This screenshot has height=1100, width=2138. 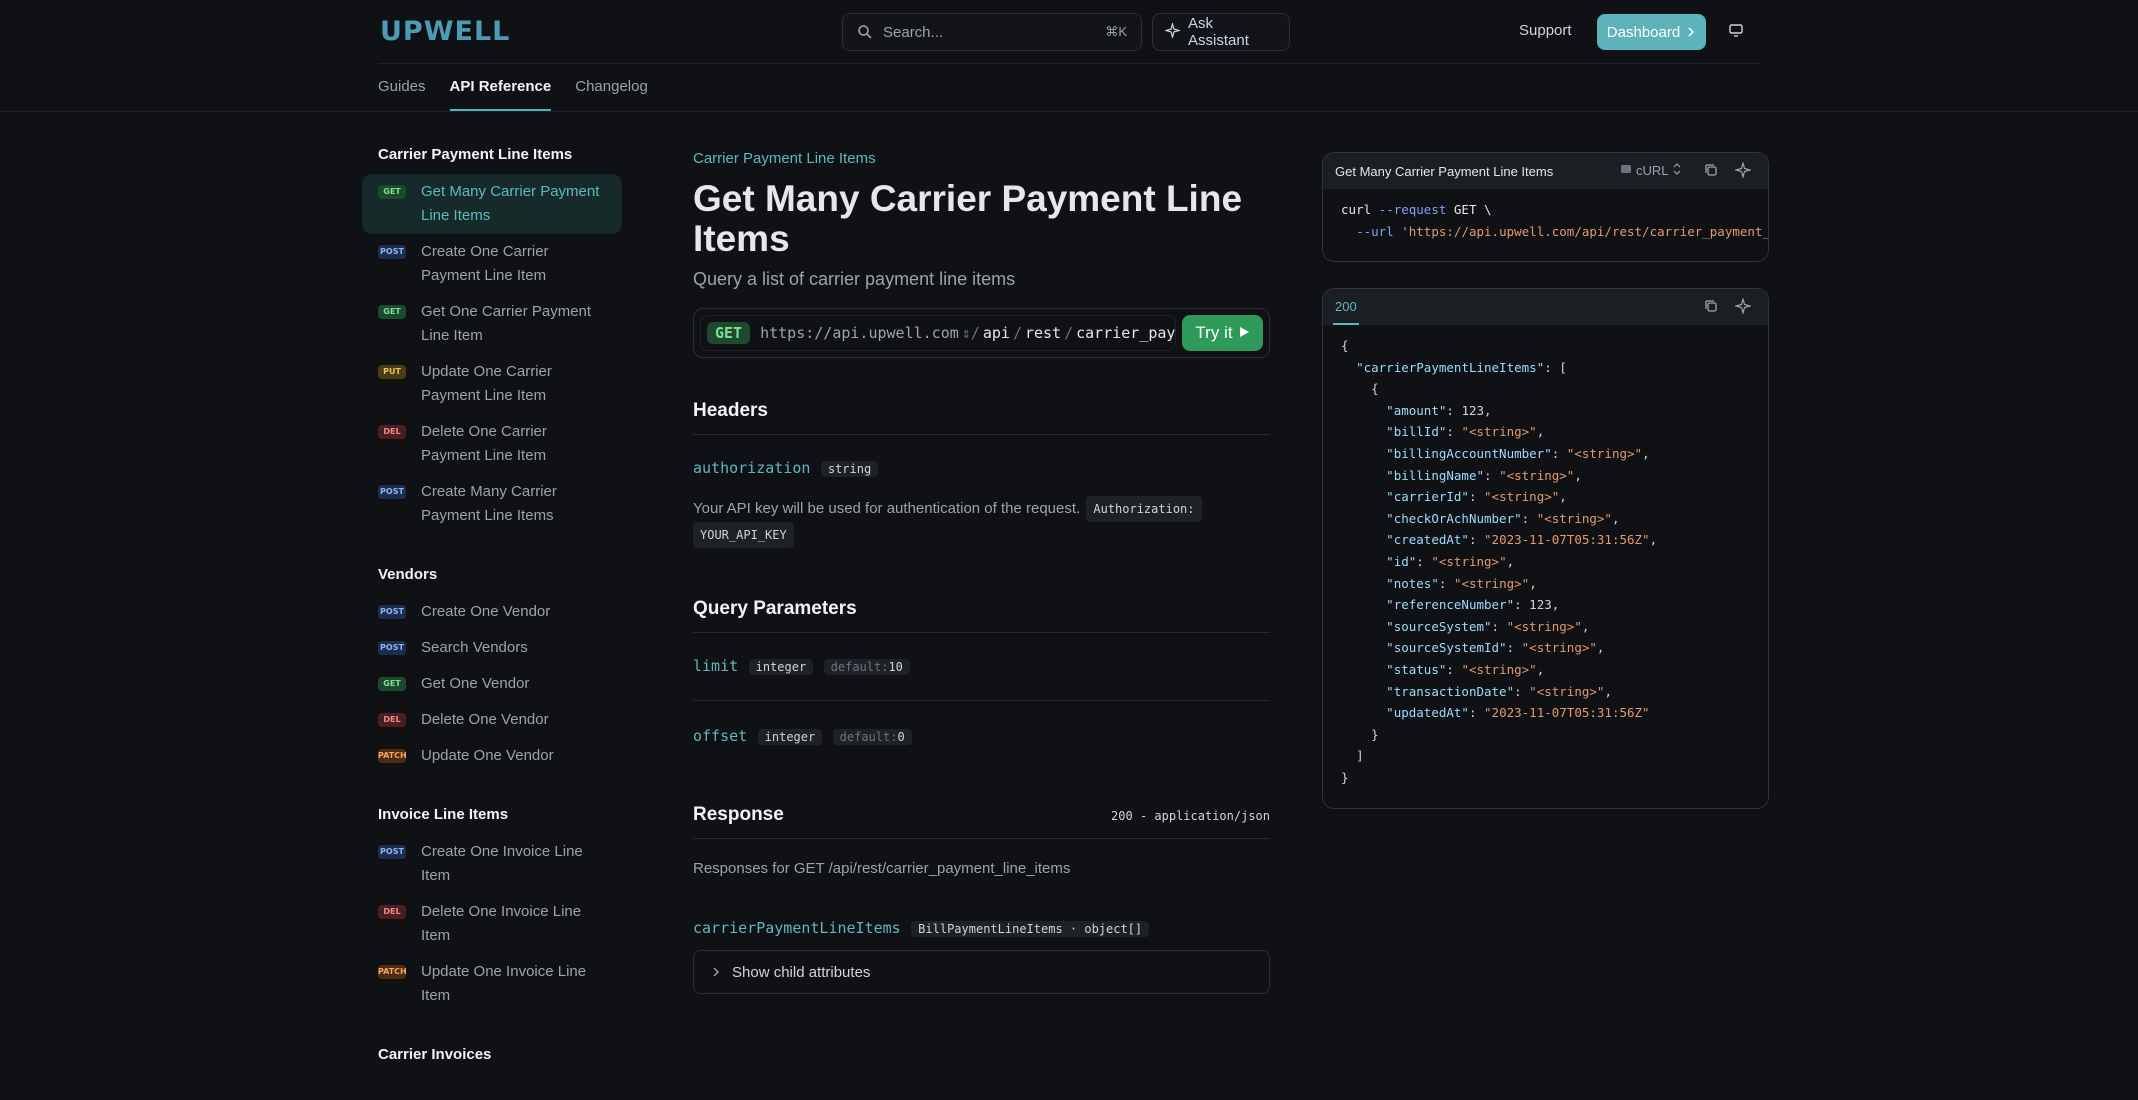 What do you see at coordinates (1450, 691) in the screenshot?
I see `json-key: transactionDate` at bounding box center [1450, 691].